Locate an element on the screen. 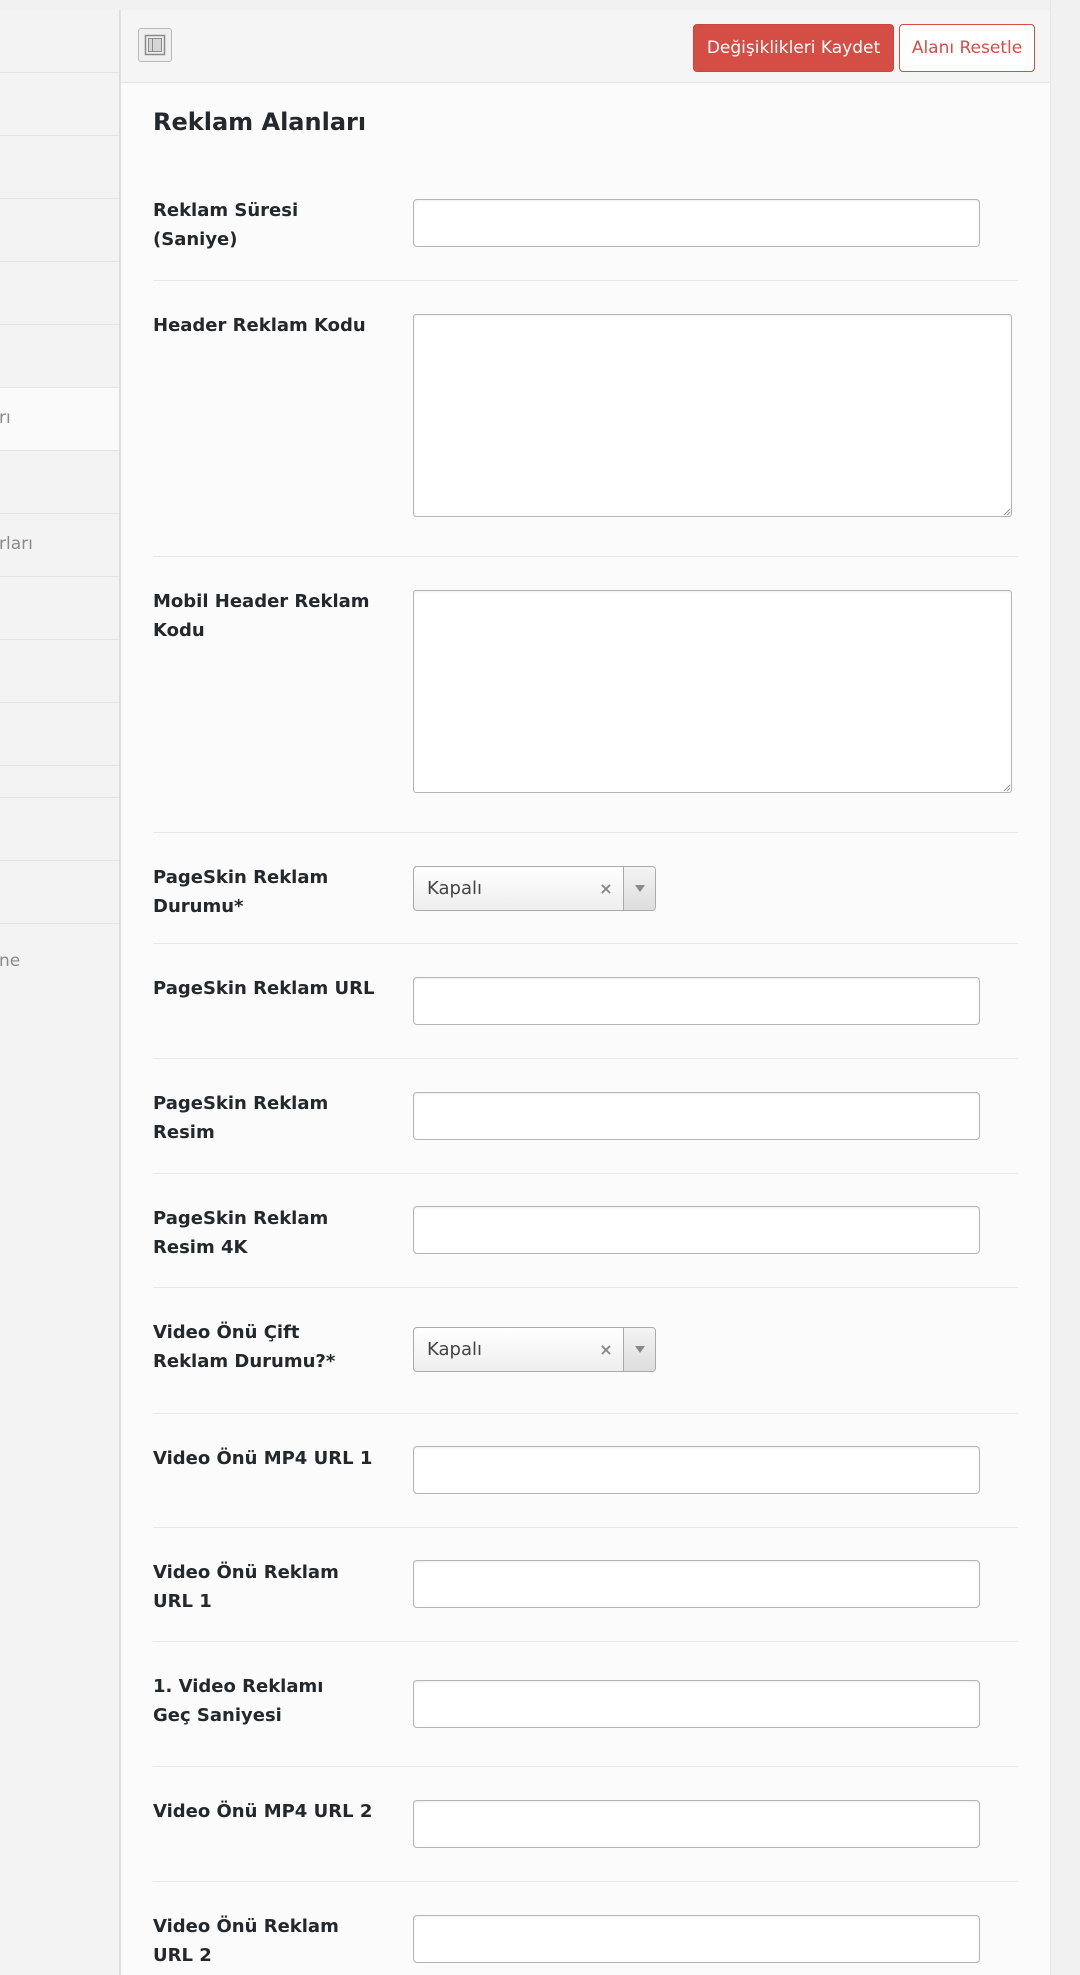  field-label: Header Reklam Kodu is located at coordinates (259, 325).